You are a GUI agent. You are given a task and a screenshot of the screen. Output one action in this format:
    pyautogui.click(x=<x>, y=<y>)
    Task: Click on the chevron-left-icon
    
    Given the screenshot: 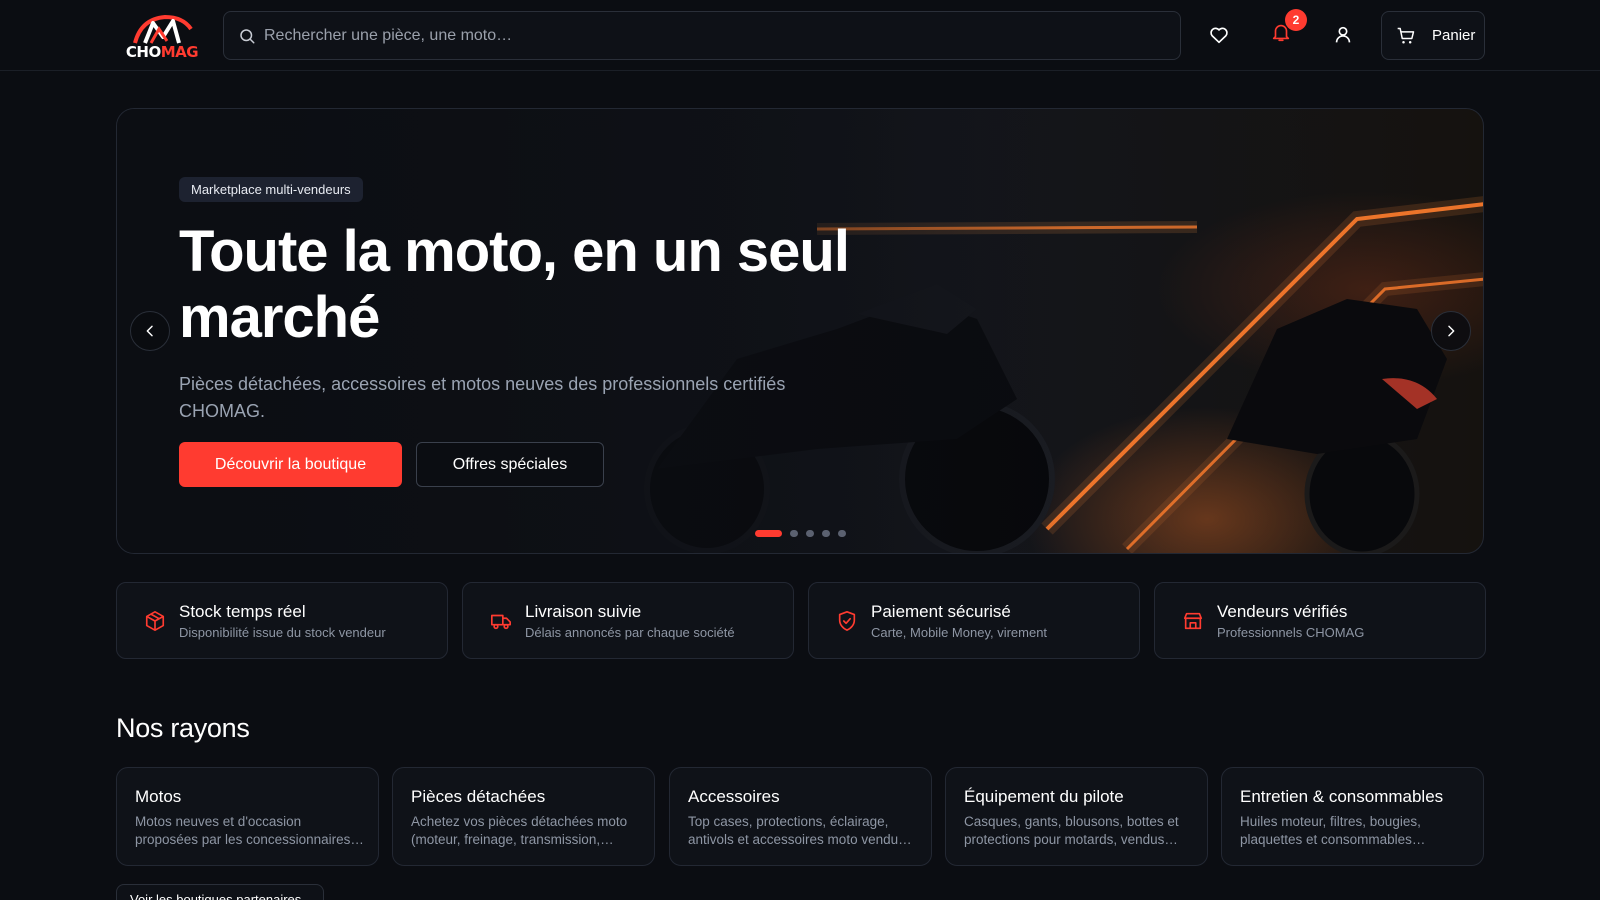 What is the action you would take?
    pyautogui.click(x=149, y=331)
    